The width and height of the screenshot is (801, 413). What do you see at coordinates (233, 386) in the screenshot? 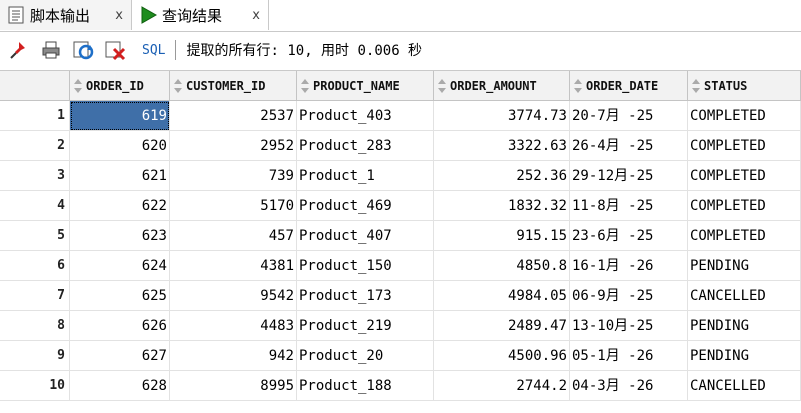
I see `cell-customer-id: 8995` at bounding box center [233, 386].